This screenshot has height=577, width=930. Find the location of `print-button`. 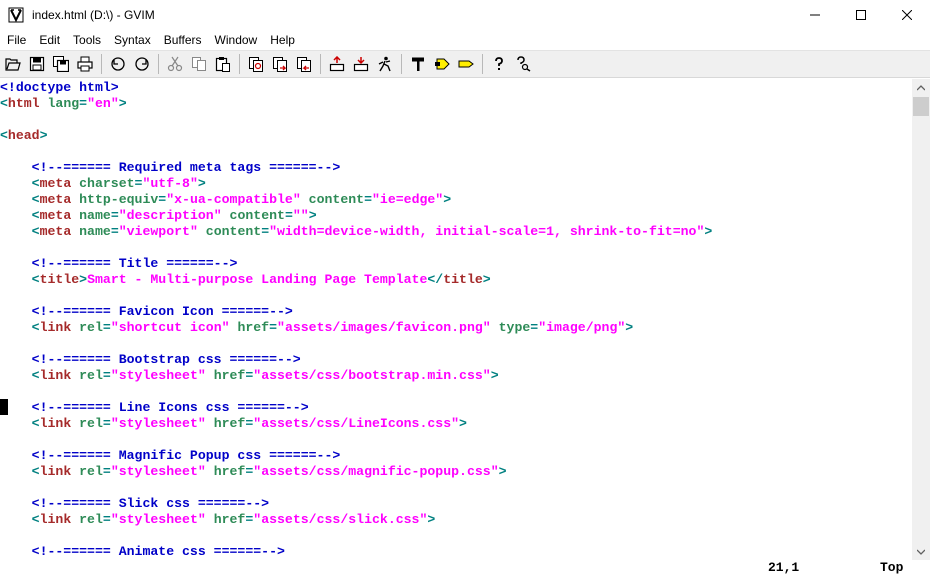

print-button is located at coordinates (85, 64).